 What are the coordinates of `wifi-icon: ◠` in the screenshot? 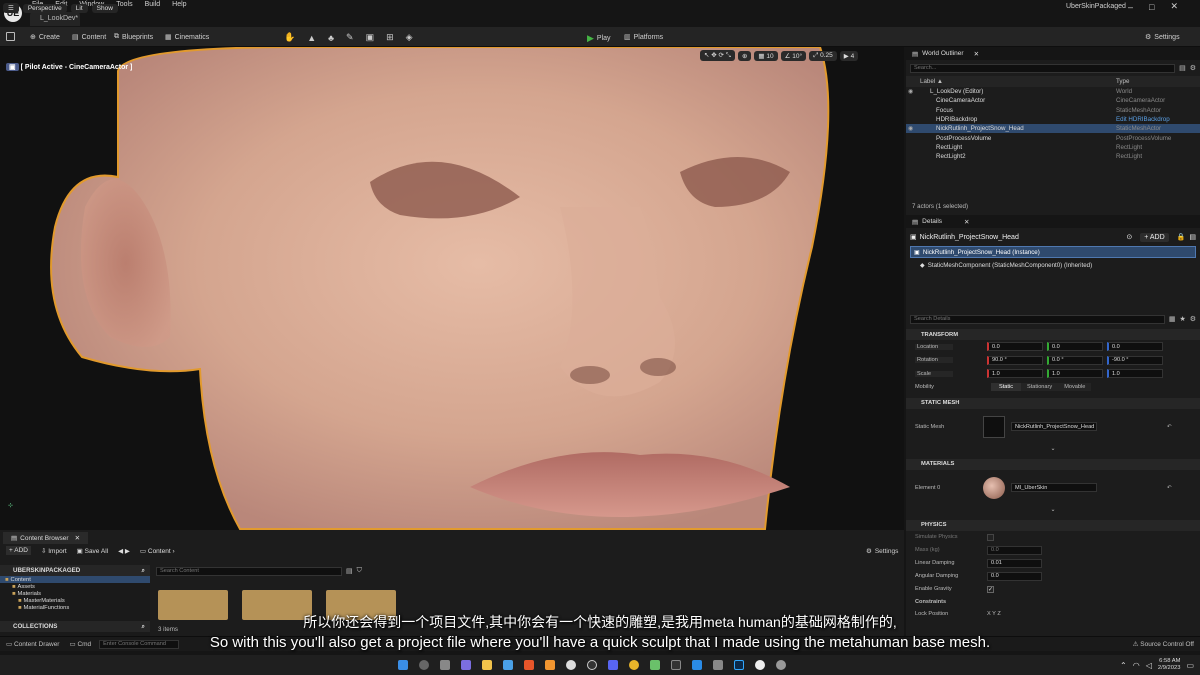 It's located at (1136, 665).